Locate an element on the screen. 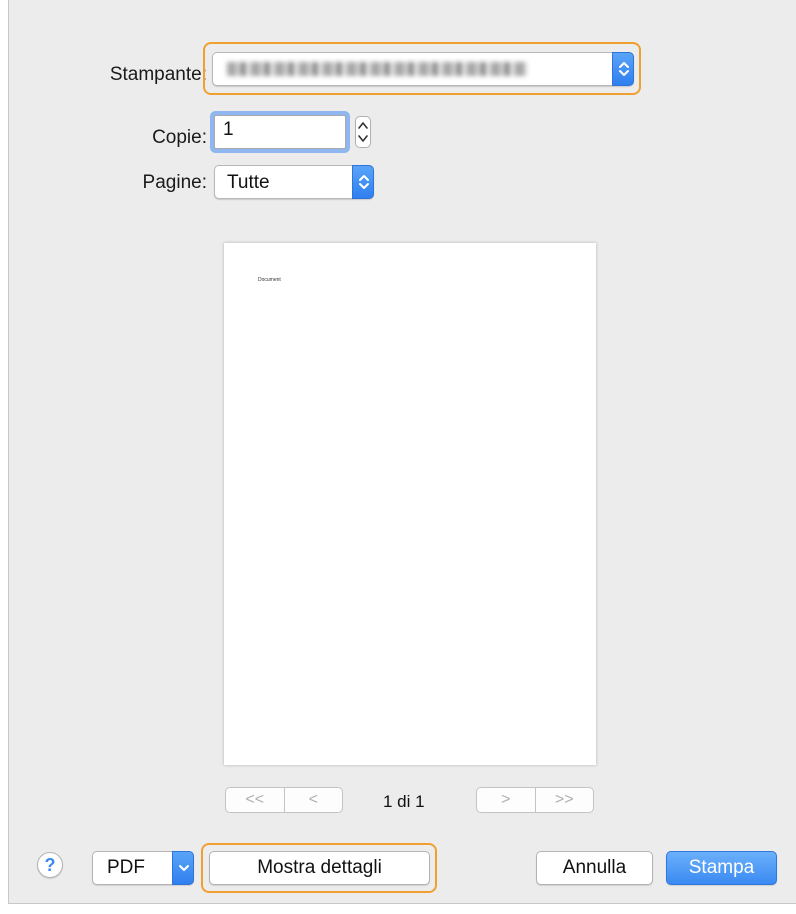 This screenshot has height=914, width=796. cancel-button: Annulla is located at coordinates (594, 868).